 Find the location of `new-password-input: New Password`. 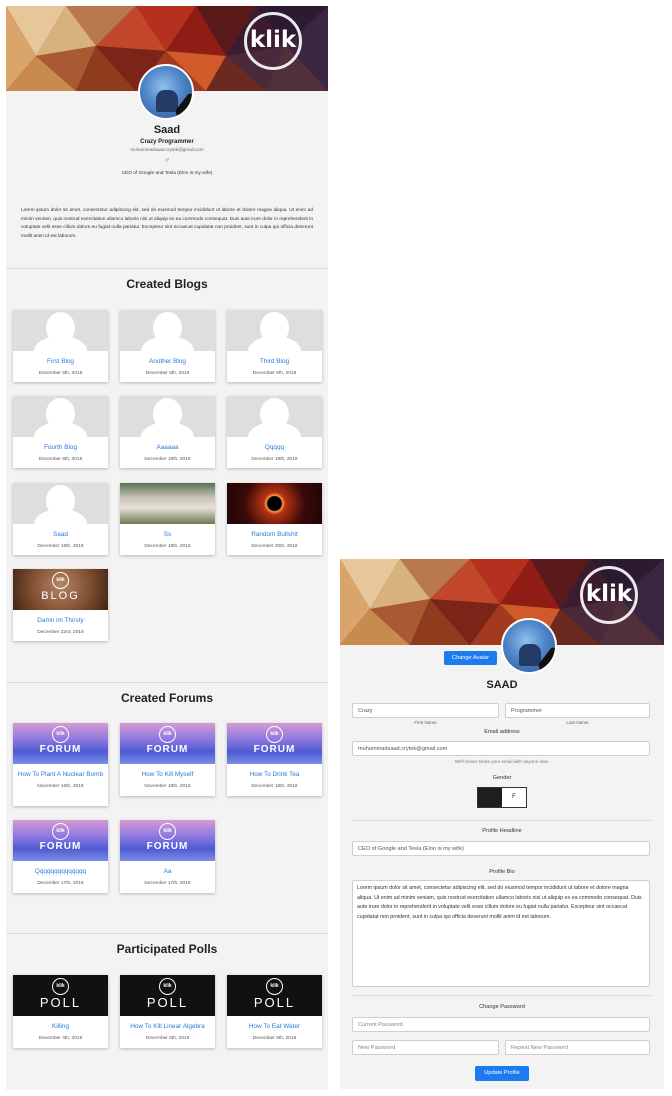

new-password-input: New Password is located at coordinates (425, 1047).